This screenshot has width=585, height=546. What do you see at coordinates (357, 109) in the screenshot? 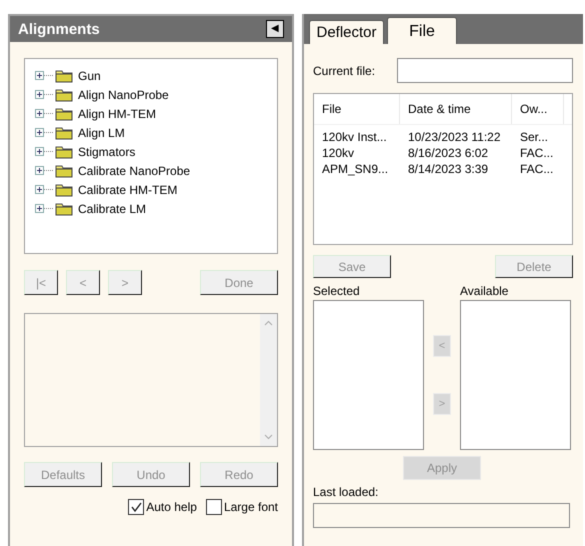
I see `column-header: File` at bounding box center [357, 109].